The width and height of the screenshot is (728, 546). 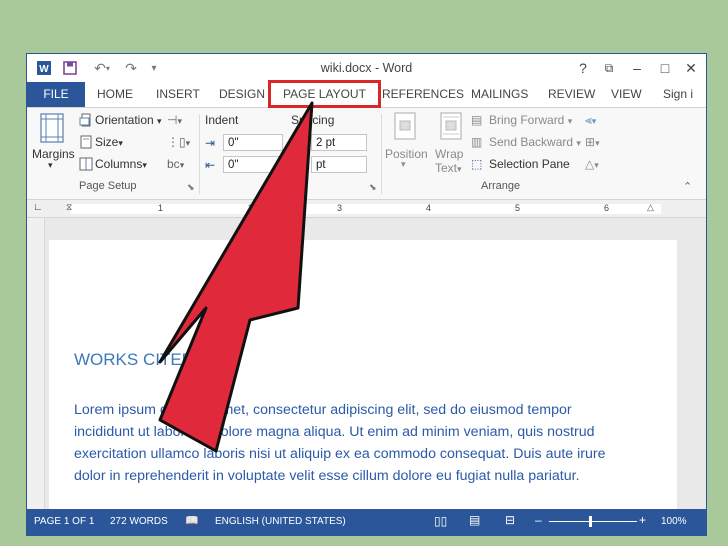 What do you see at coordinates (650, 207) in the screenshot?
I see `right-indent-marker-icon: △` at bounding box center [650, 207].